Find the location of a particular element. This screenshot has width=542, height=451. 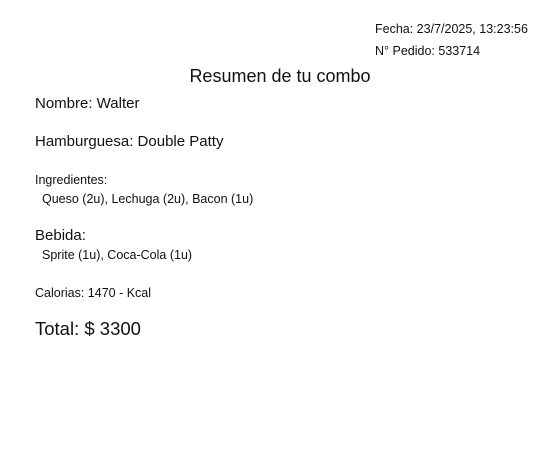

ingredients-label: Ingredientes: is located at coordinates (71, 180).